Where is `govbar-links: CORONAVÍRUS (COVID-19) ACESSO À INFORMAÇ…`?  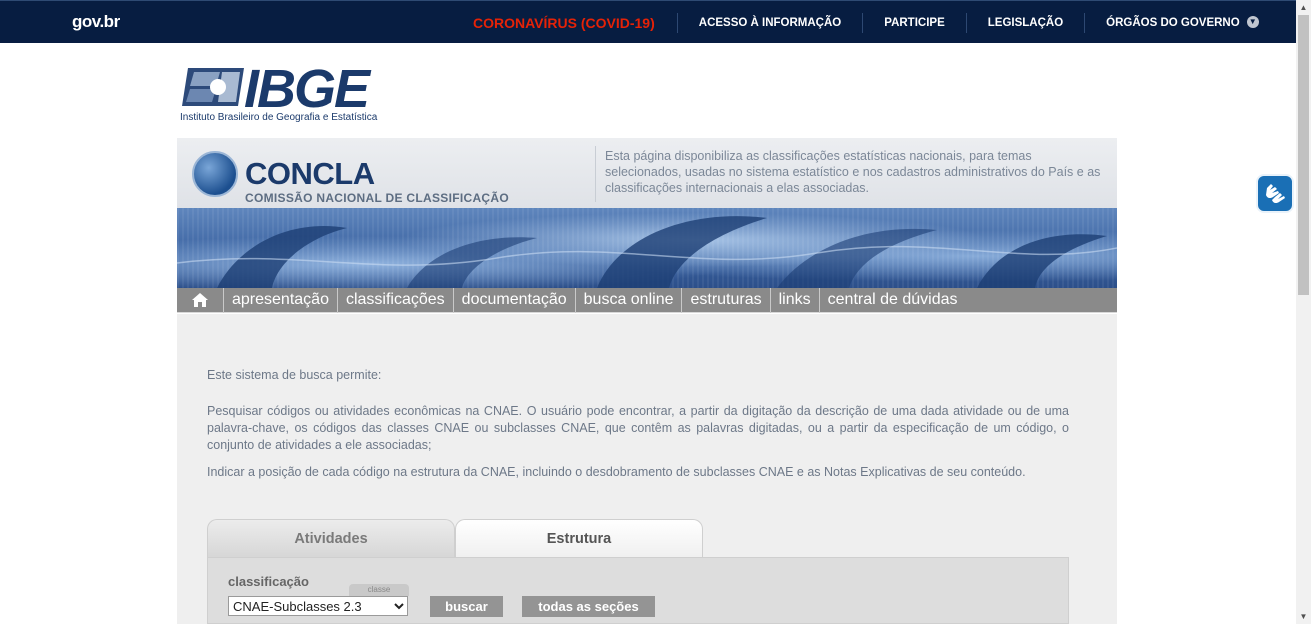 govbar-links: CORONAVÍRUS (COVID-19) ACESSO À INFORMAÇ… is located at coordinates (866, 22).